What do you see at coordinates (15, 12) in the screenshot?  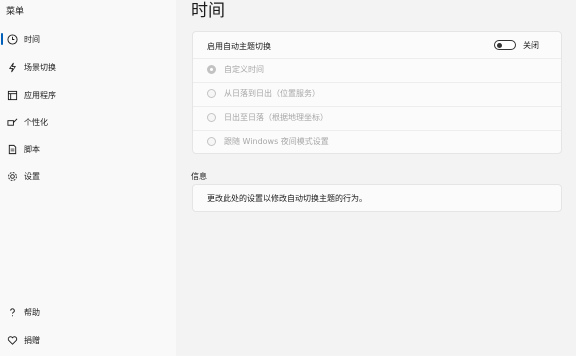 I see `sidebar-menu-title: 菜单` at bounding box center [15, 12].